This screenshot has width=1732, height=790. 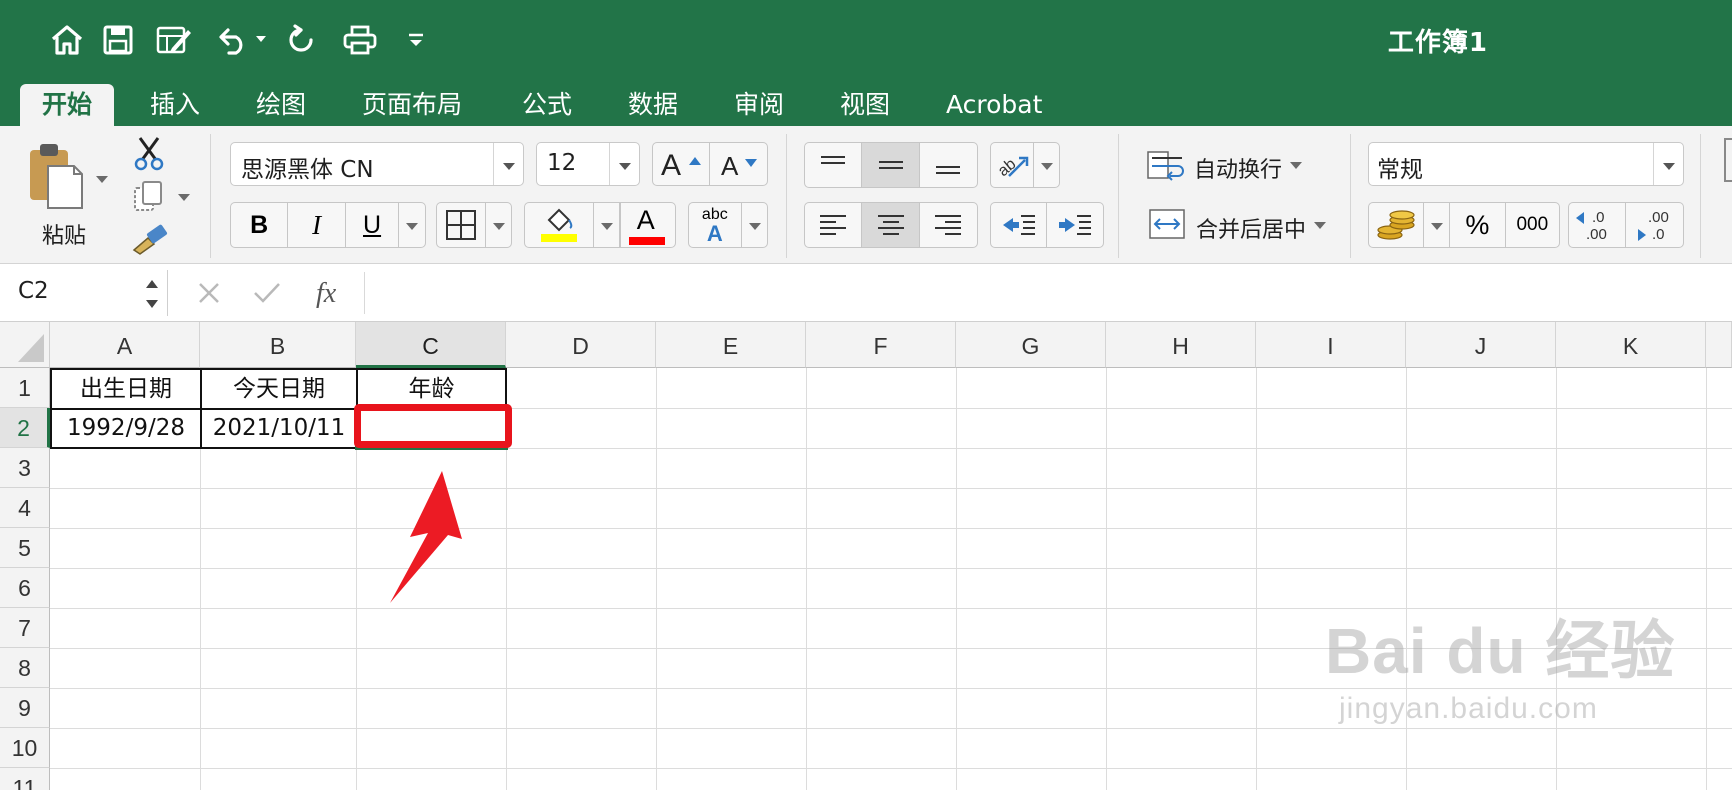 What do you see at coordinates (547, 105) in the screenshot?
I see `tab-formulas: 公式` at bounding box center [547, 105].